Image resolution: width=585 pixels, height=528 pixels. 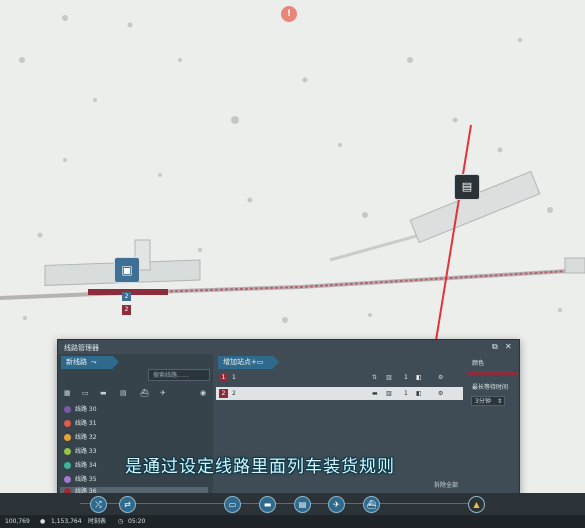 What do you see at coordinates (499, 401) in the screenshot?
I see `spinner-icon: ⇕` at bounding box center [499, 401].